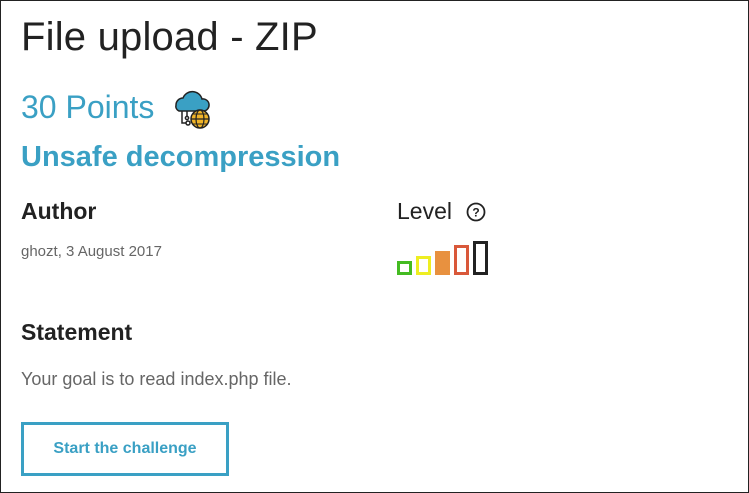  Describe the element at coordinates (91, 251) in the screenshot. I see `author-meta: ghozt, 3 August 2017` at that location.